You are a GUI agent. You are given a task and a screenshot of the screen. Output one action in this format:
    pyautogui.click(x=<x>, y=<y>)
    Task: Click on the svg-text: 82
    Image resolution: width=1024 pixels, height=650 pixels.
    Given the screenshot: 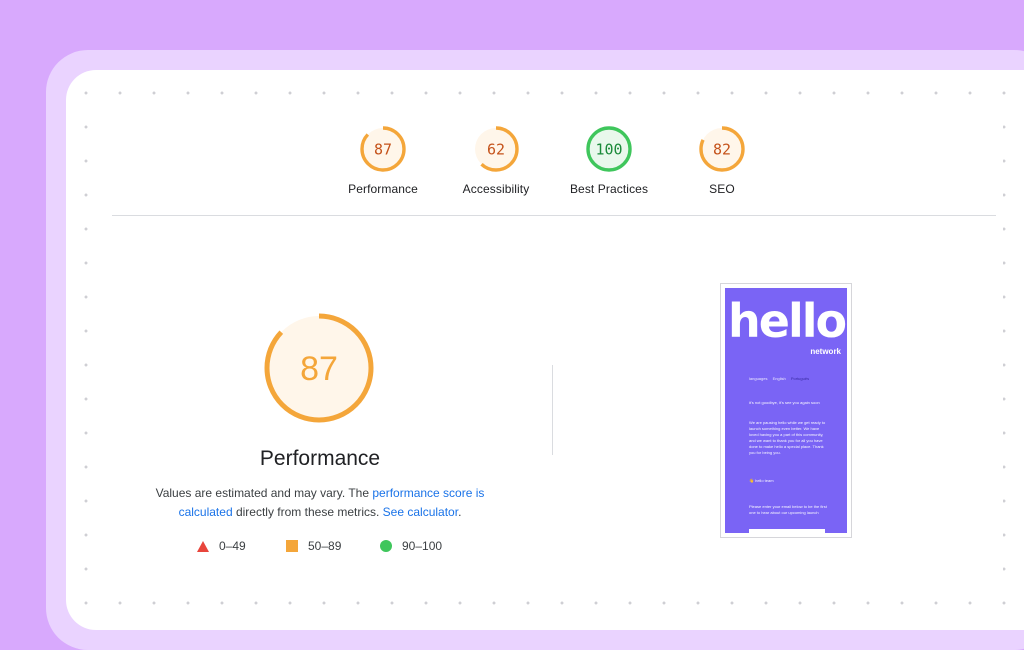 What is the action you would take?
    pyautogui.click(x=722, y=150)
    